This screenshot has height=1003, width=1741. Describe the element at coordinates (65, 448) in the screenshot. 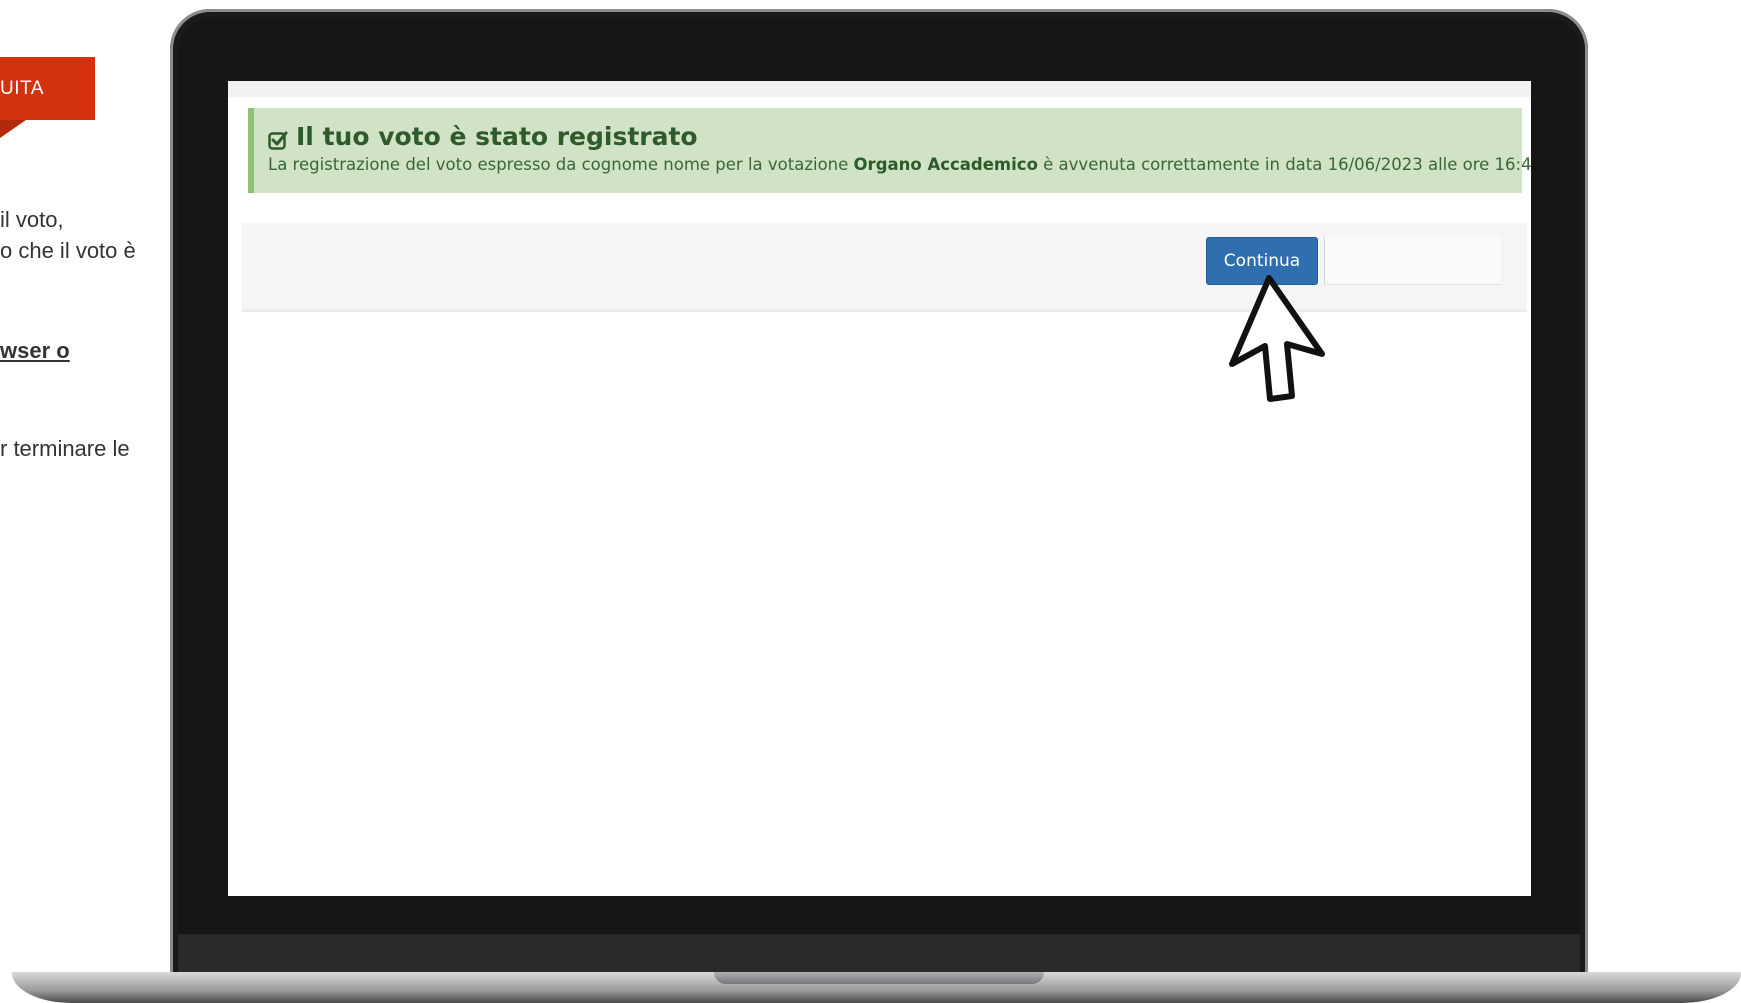

I see `side-text-line-4: r terminare le` at that location.